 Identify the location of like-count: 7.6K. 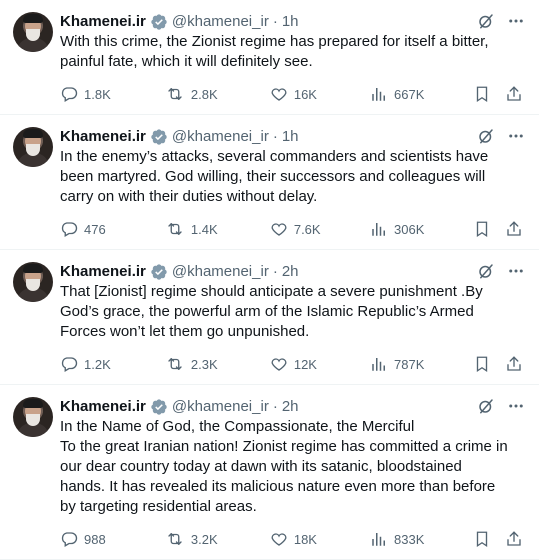
(307, 229).